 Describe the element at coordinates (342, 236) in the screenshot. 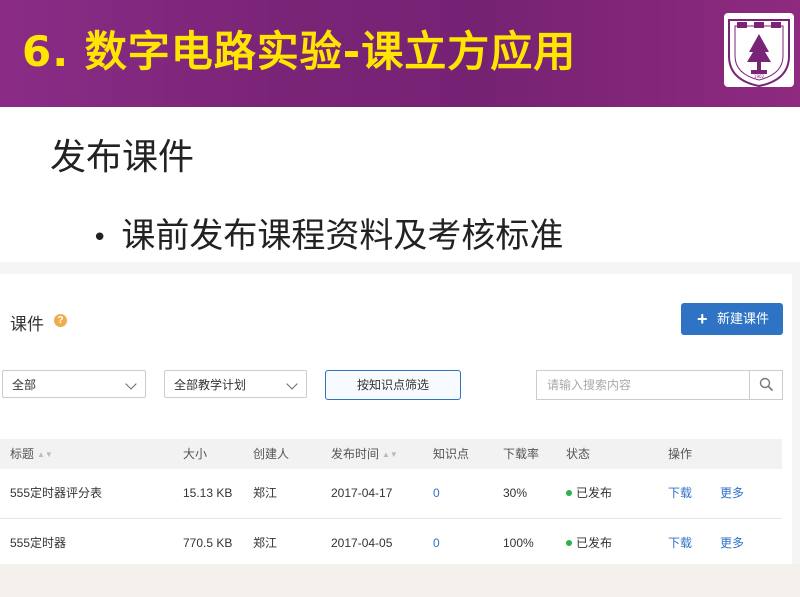

I see `bullet-text: 课前发布课程资料及考核标准` at that location.